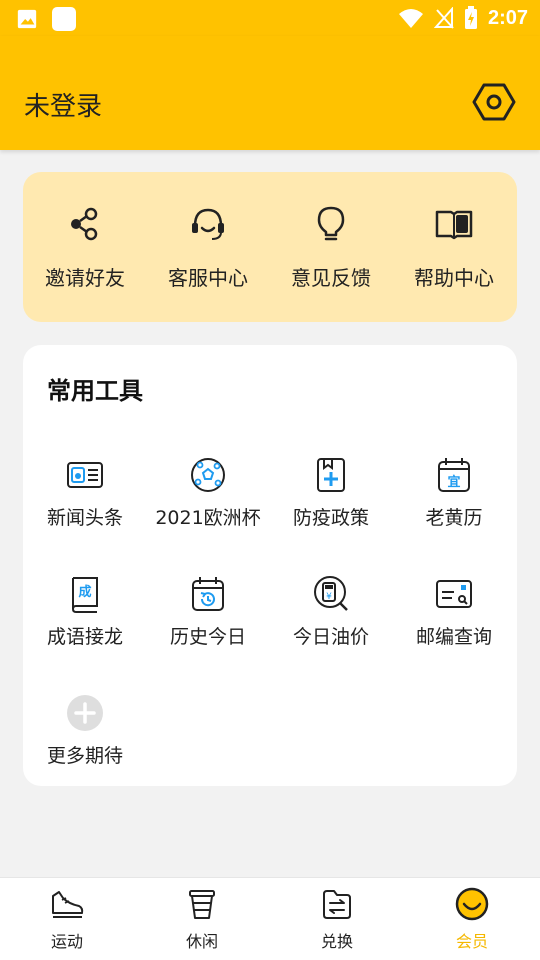 The image size is (540, 960). What do you see at coordinates (67, 919) in the screenshot?
I see `nav-tab-sports: 运动` at bounding box center [67, 919].